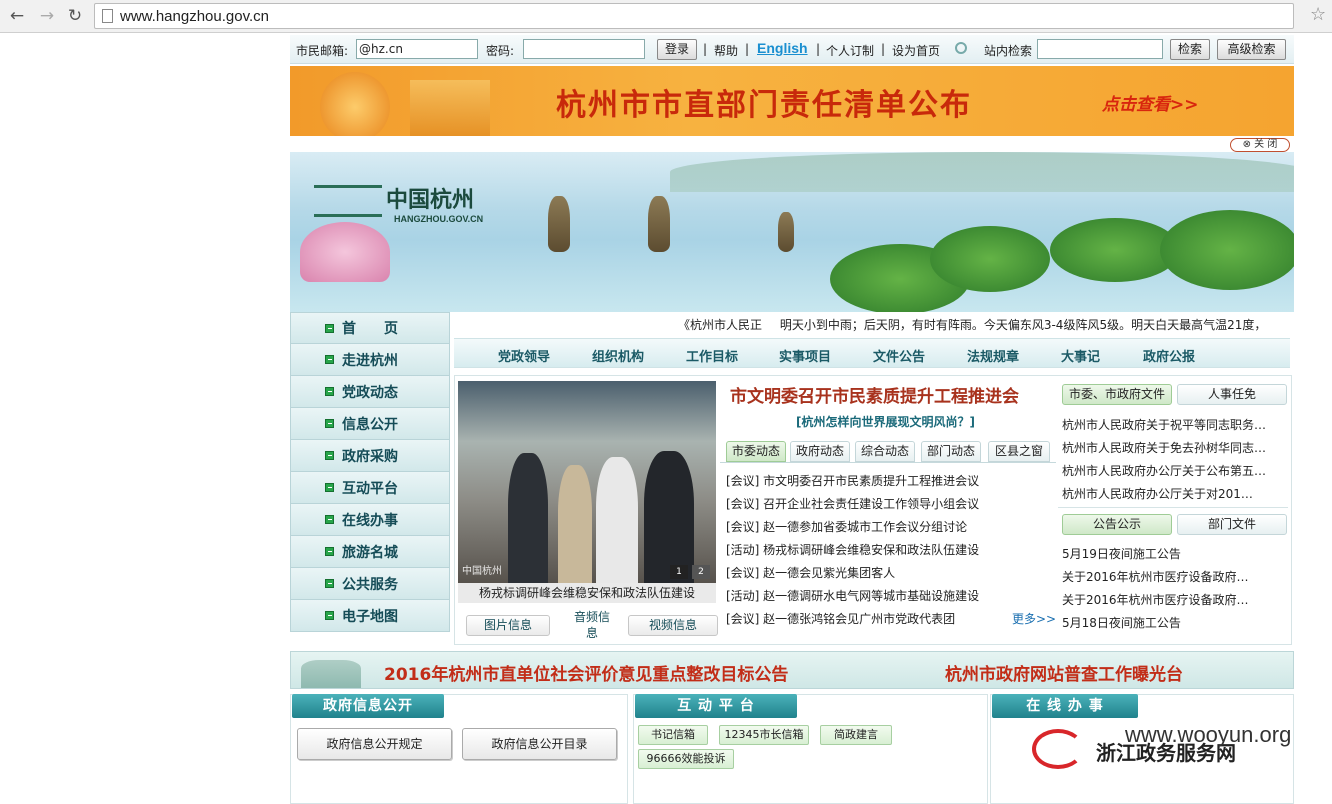 This screenshot has width=1332, height=804. I want to click on audio-info-tab: 音频信息, so click(592, 625).